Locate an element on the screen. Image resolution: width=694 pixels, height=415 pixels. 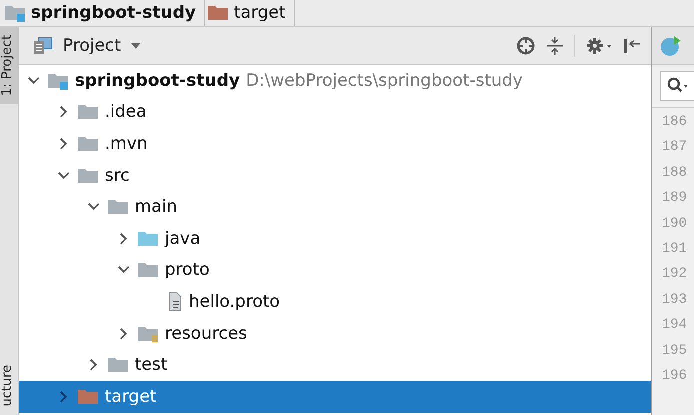
tree-item-label: src is located at coordinates (117, 176).